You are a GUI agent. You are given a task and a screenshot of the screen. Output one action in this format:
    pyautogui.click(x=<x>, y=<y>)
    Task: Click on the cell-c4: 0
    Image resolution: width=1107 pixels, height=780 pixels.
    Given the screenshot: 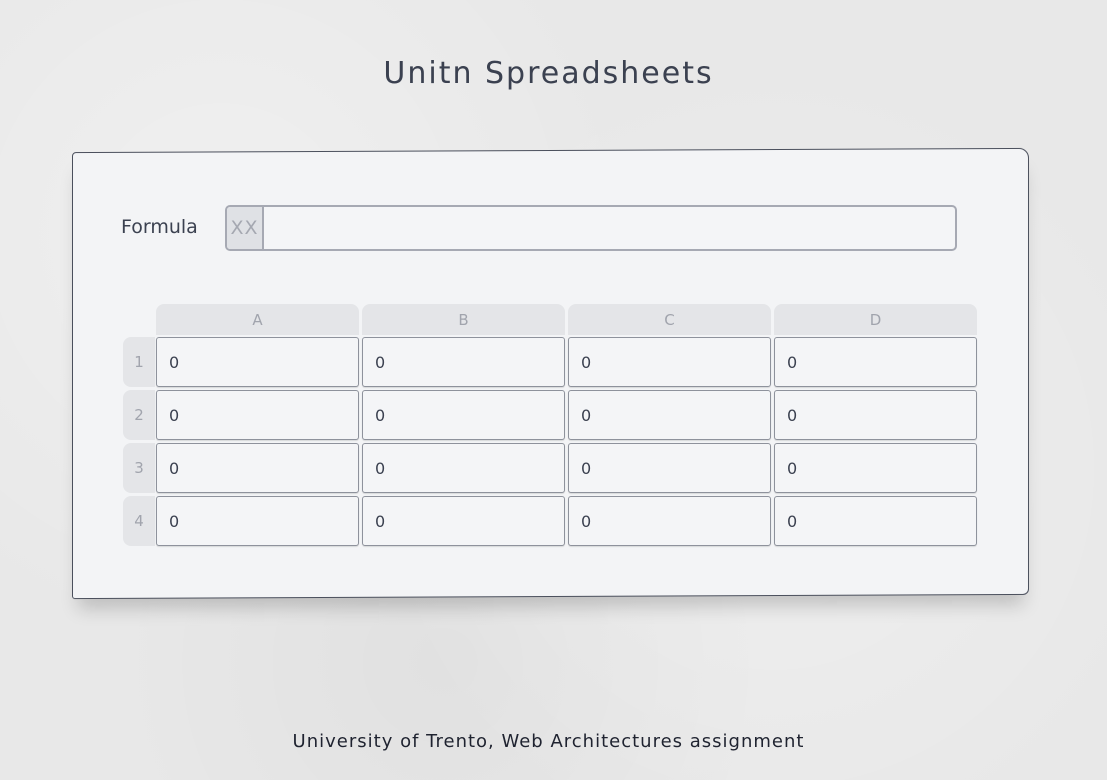 What is the action you would take?
    pyautogui.click(x=669, y=521)
    